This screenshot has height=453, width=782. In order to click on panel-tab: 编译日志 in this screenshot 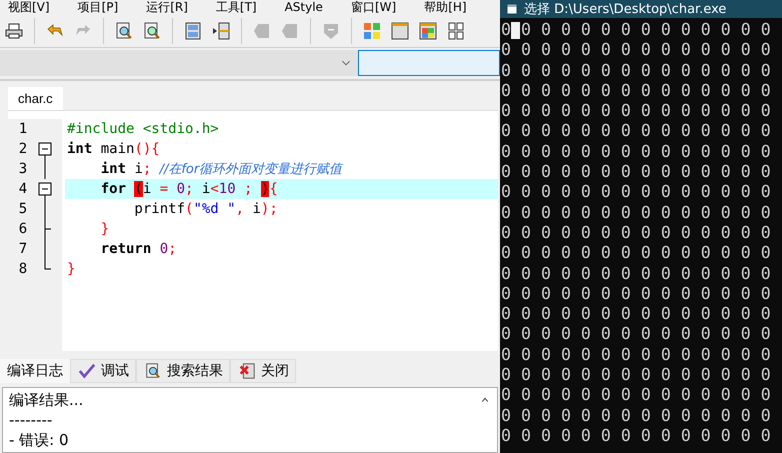, I will do `click(35, 371)`.